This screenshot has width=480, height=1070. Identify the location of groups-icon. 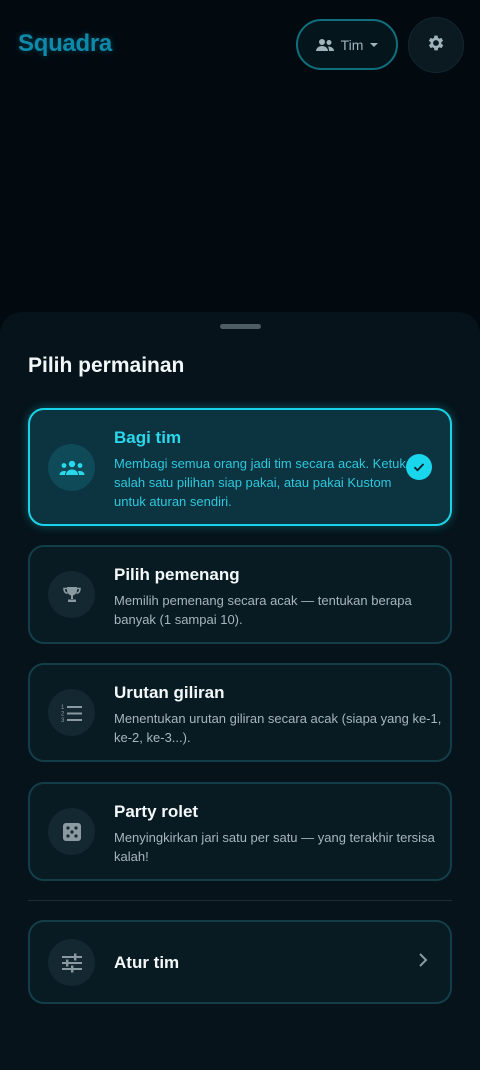
(71, 467).